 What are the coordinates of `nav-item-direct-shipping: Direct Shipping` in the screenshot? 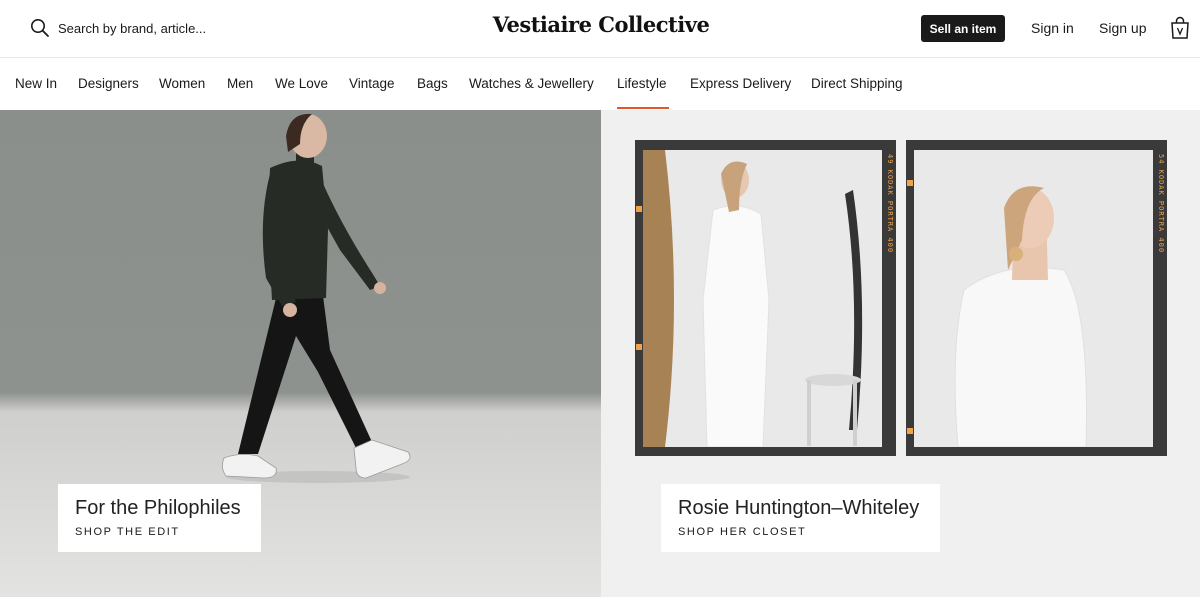 It's located at (857, 83).